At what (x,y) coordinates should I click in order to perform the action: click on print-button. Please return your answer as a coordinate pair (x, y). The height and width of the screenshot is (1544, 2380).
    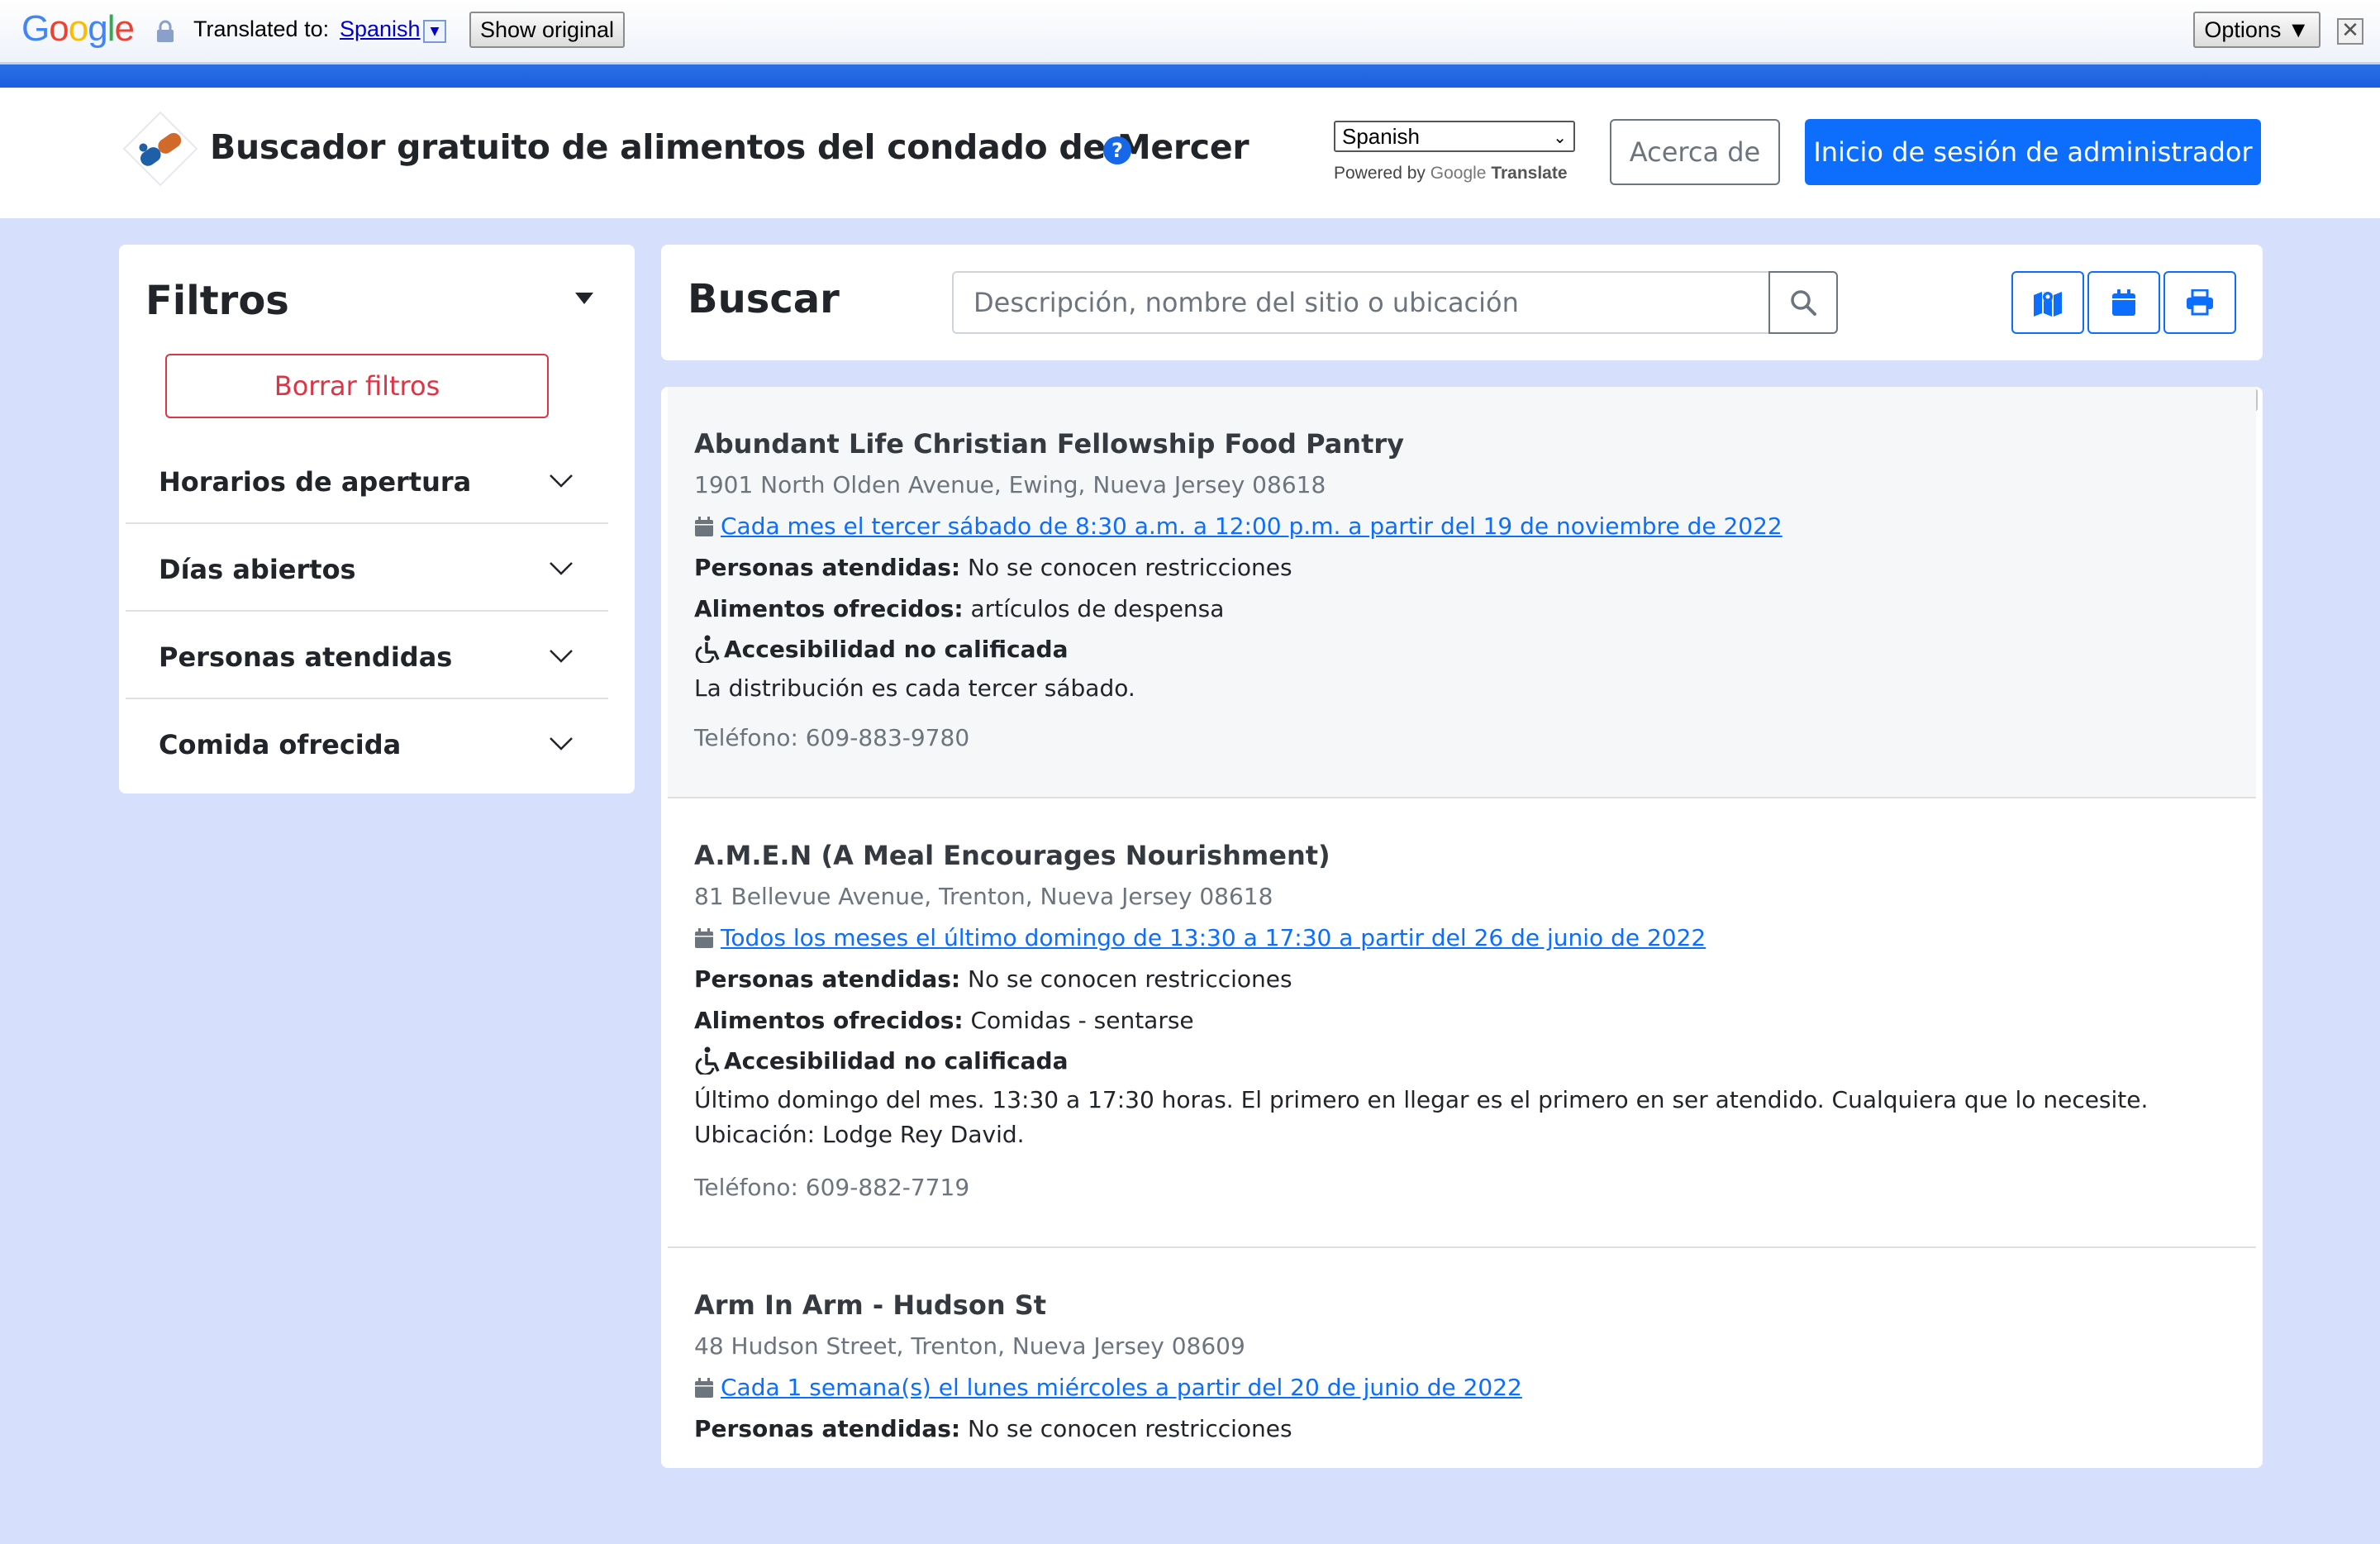
    Looking at the image, I should click on (2199, 302).